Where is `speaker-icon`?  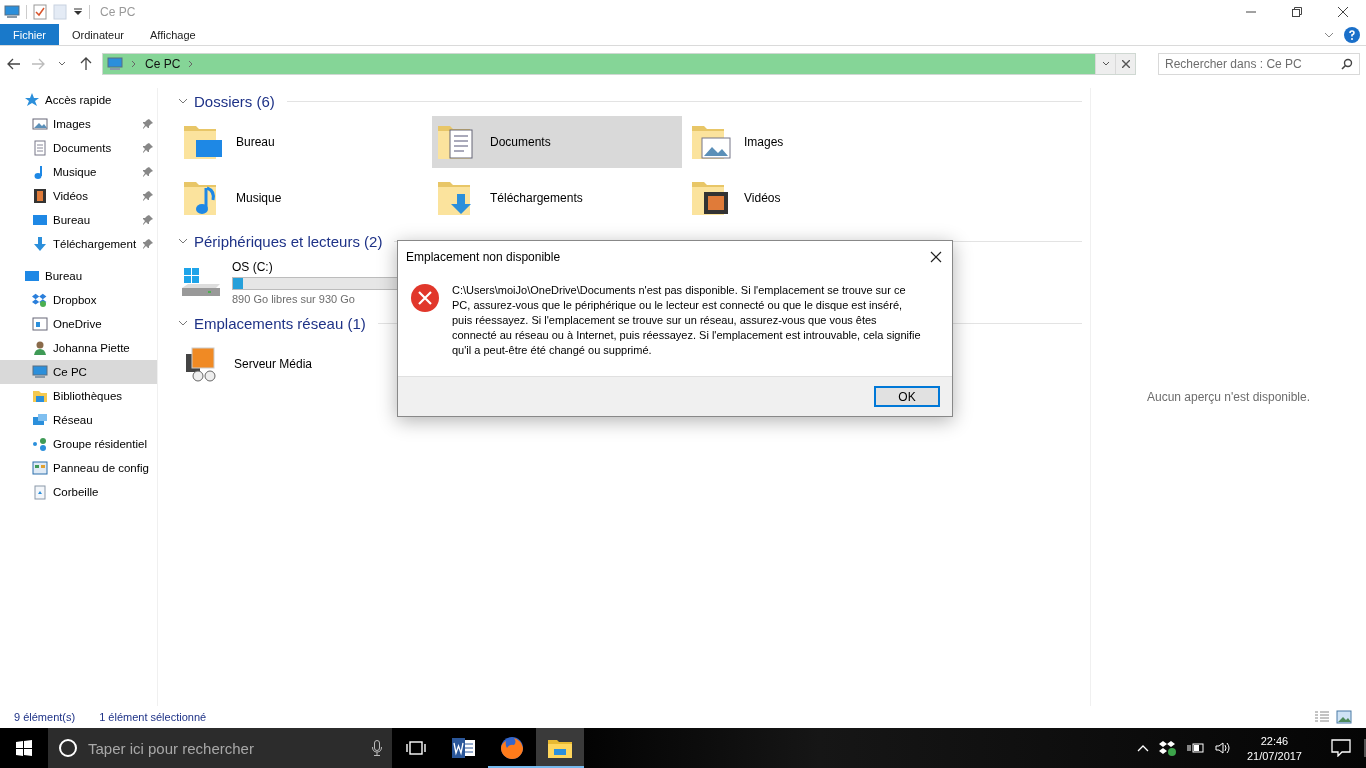 speaker-icon is located at coordinates (1222, 748).